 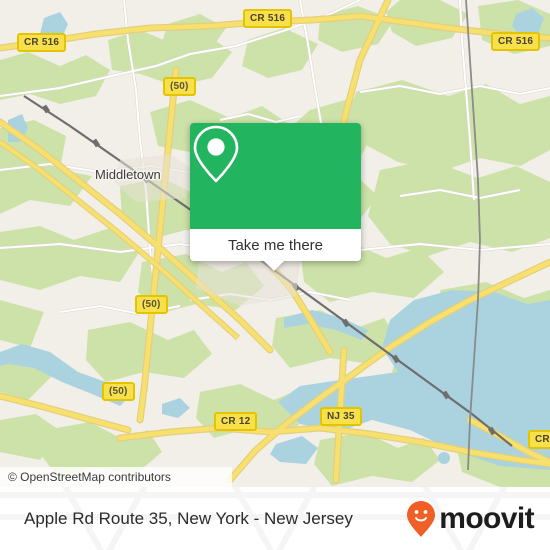 I want to click on take-me-there-label: Take me there, so click(x=275, y=245).